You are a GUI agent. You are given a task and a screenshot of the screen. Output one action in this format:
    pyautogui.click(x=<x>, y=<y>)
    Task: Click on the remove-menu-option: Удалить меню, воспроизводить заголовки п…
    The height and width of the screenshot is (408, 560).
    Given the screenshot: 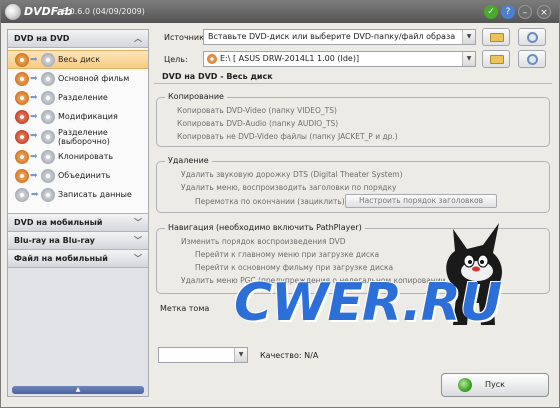 What is the action you would take?
    pyautogui.click(x=288, y=187)
    